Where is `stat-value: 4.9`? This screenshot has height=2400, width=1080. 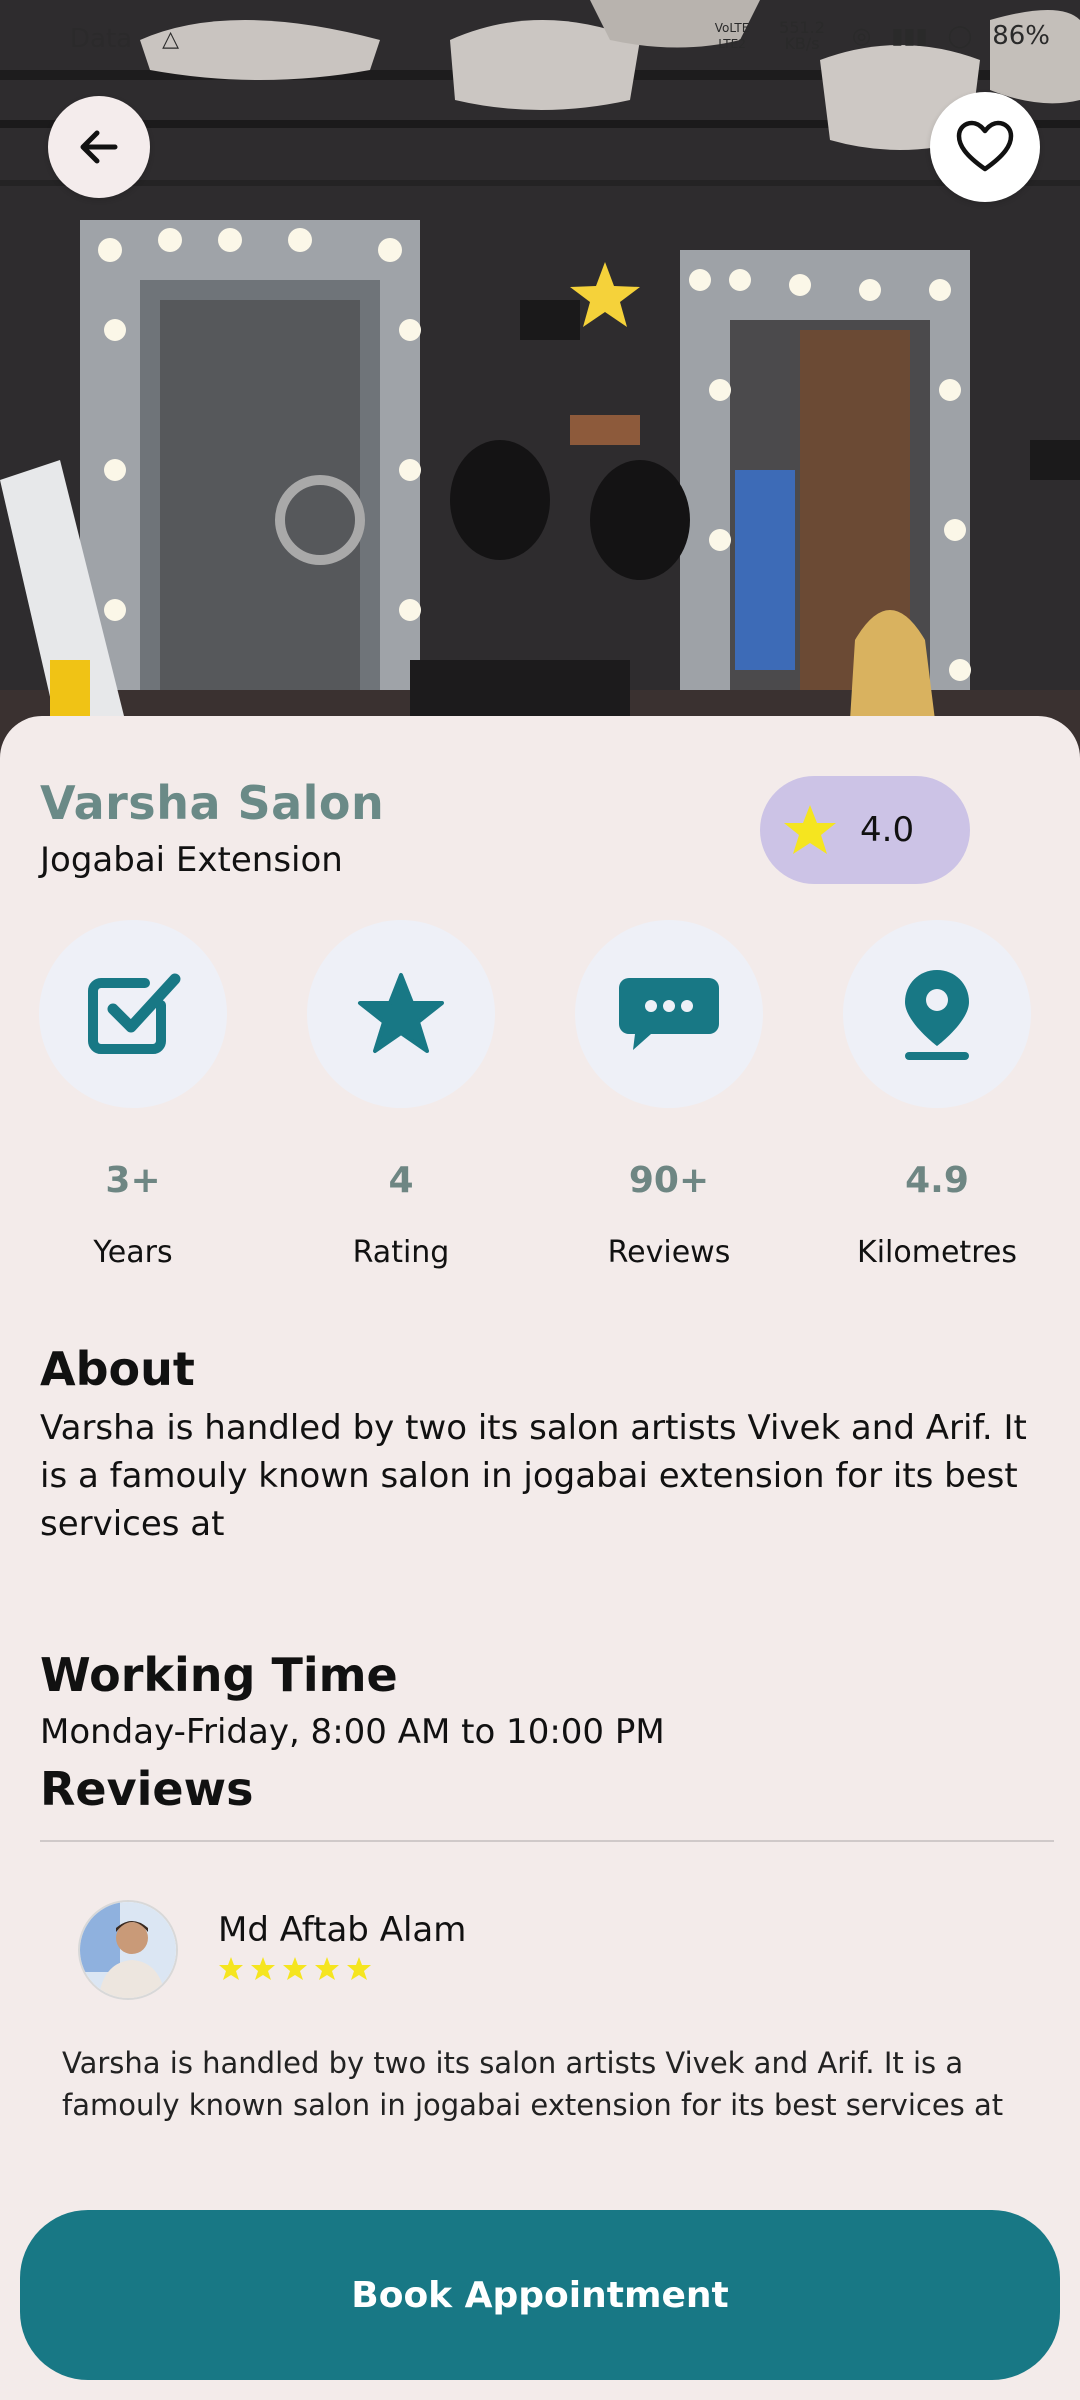
stat-value: 4.9 is located at coordinates (937, 1180).